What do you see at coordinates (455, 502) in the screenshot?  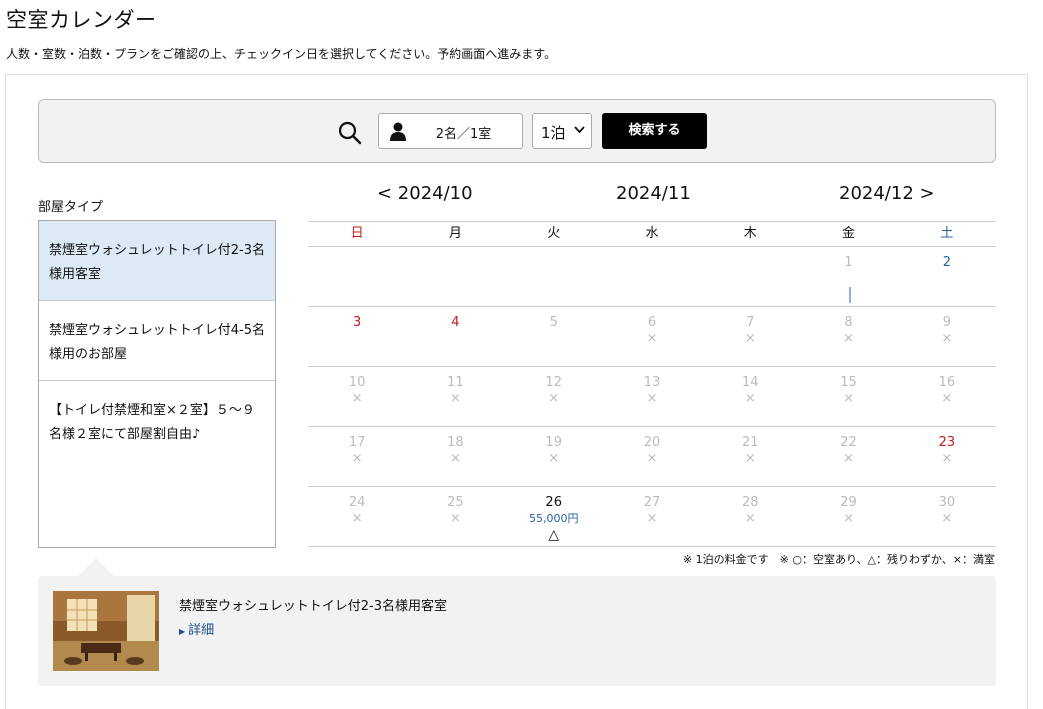 I see `day-number: 25` at bounding box center [455, 502].